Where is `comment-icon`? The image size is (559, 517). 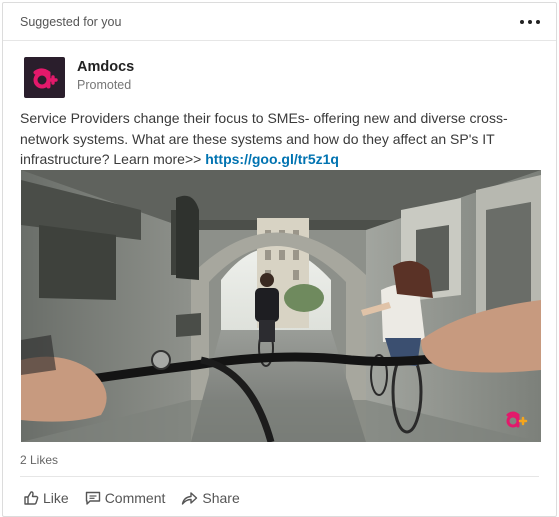 comment-icon is located at coordinates (92, 498).